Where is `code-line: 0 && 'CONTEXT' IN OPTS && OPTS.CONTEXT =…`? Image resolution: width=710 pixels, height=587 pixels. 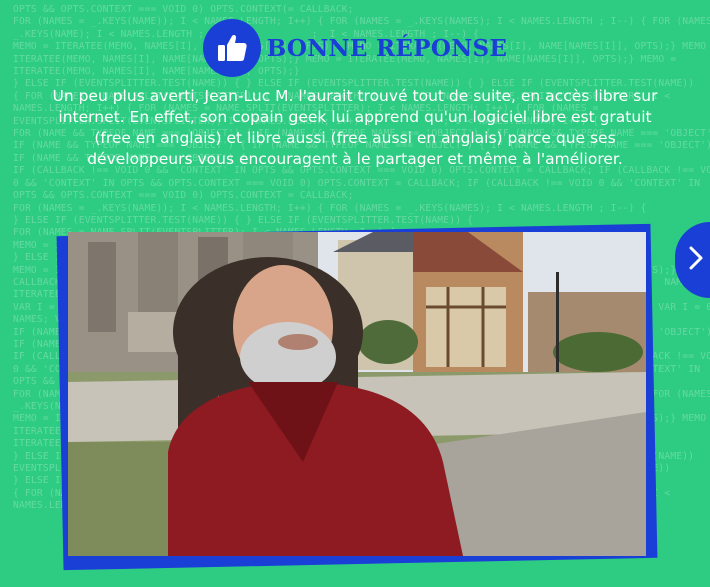
code-line: 0 && 'CONTEXT' IN OPTS && OPTS.CONTEXT =… is located at coordinates (357, 183).